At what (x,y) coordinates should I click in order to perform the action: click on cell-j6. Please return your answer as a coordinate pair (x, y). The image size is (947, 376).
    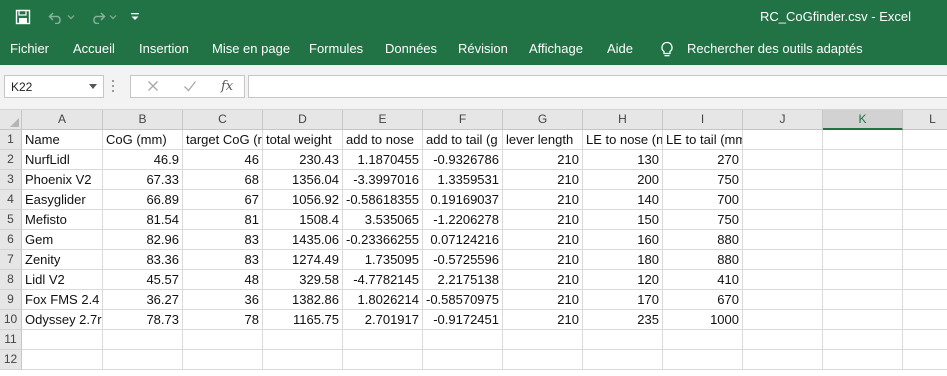
    Looking at the image, I should click on (783, 240).